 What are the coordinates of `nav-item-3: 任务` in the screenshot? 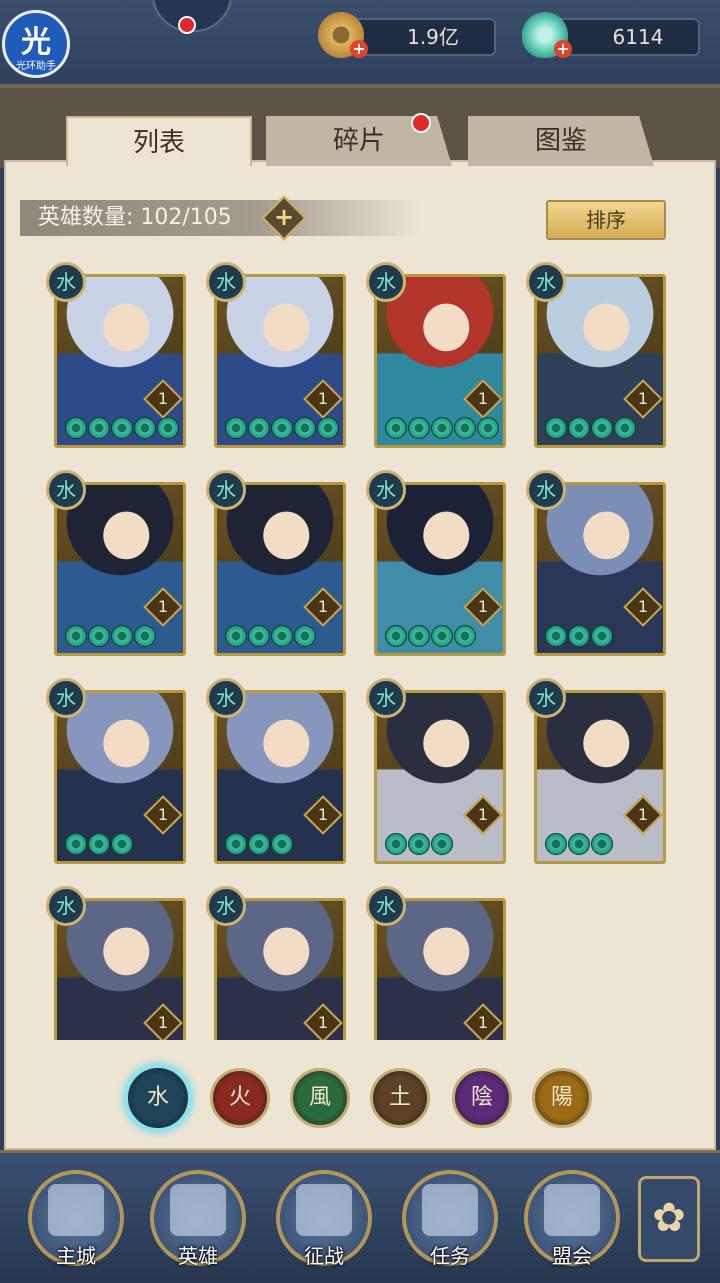 It's located at (450, 1219).